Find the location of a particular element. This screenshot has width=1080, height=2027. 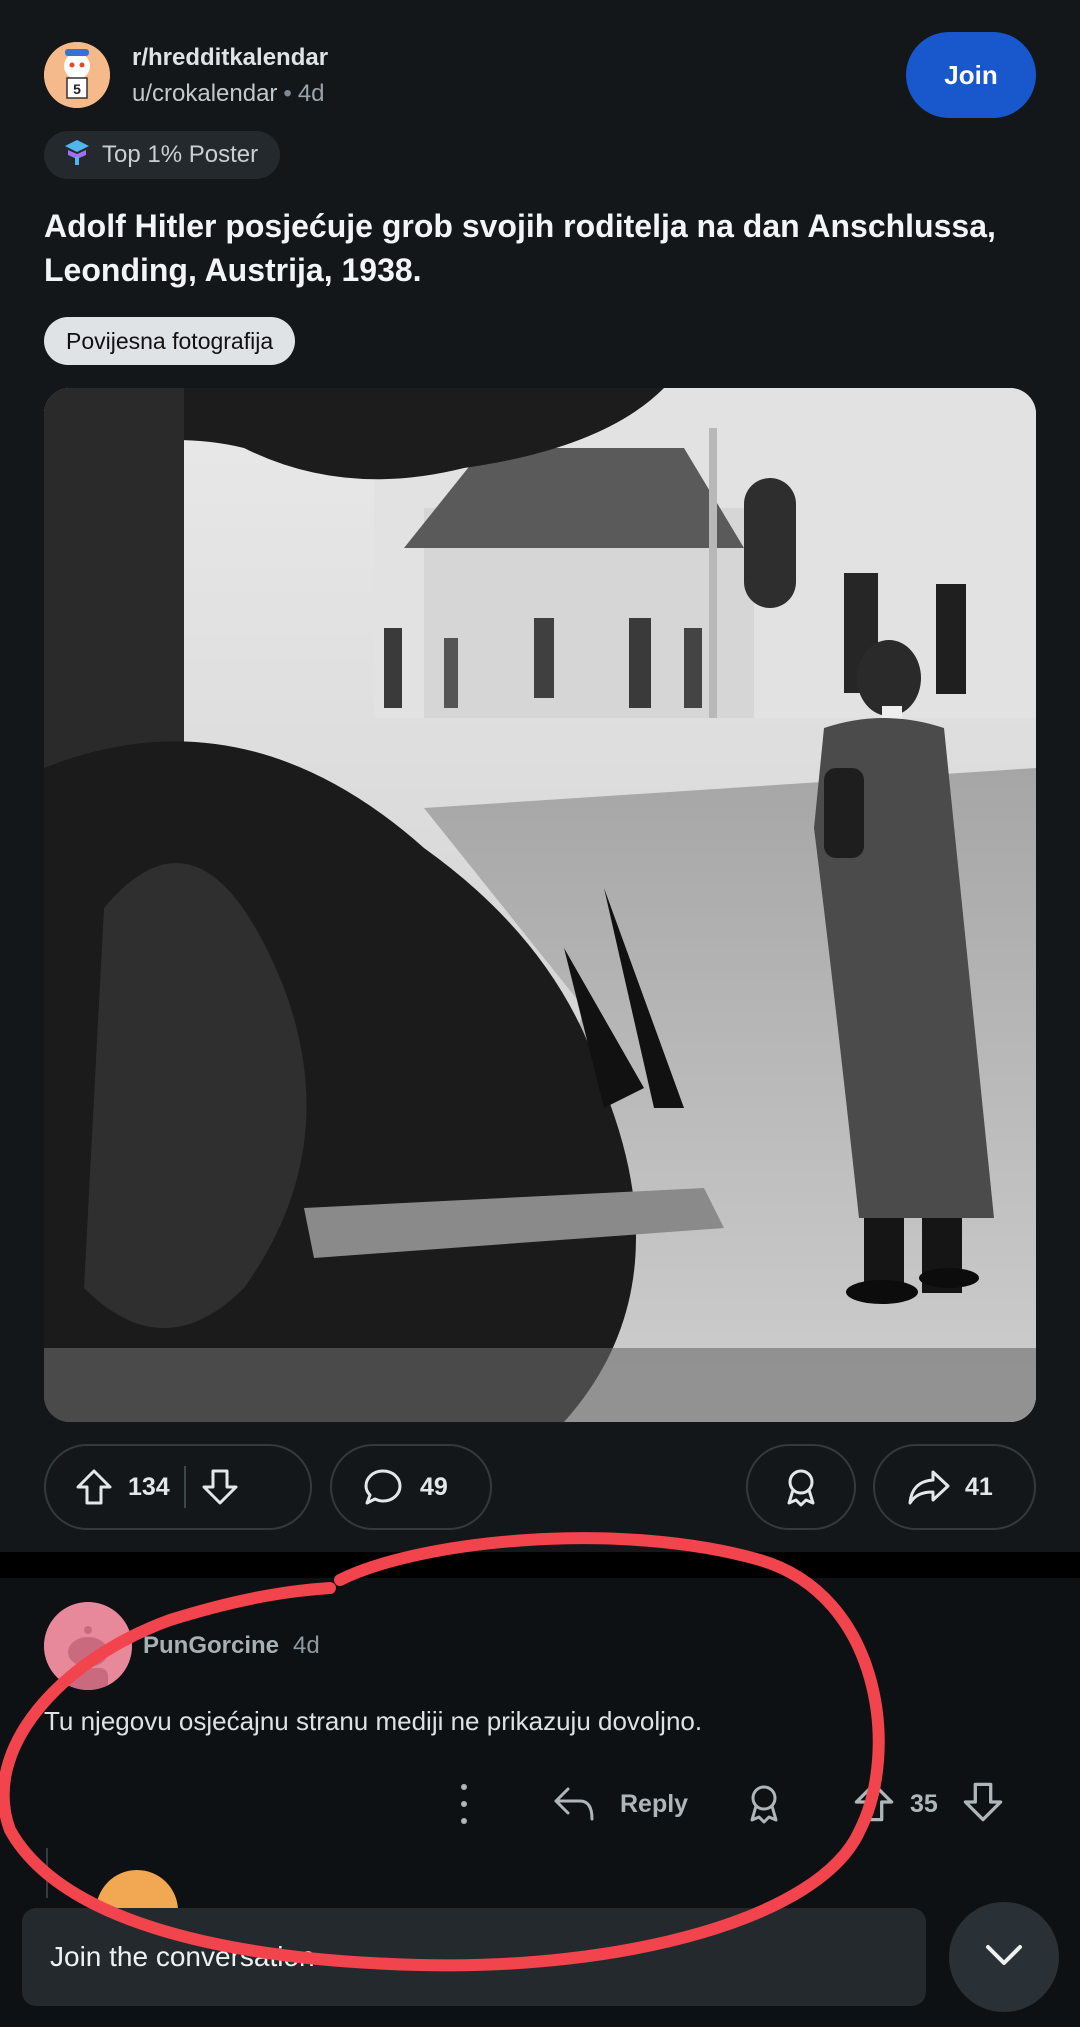

comment-award-icon is located at coordinates (764, 1806).